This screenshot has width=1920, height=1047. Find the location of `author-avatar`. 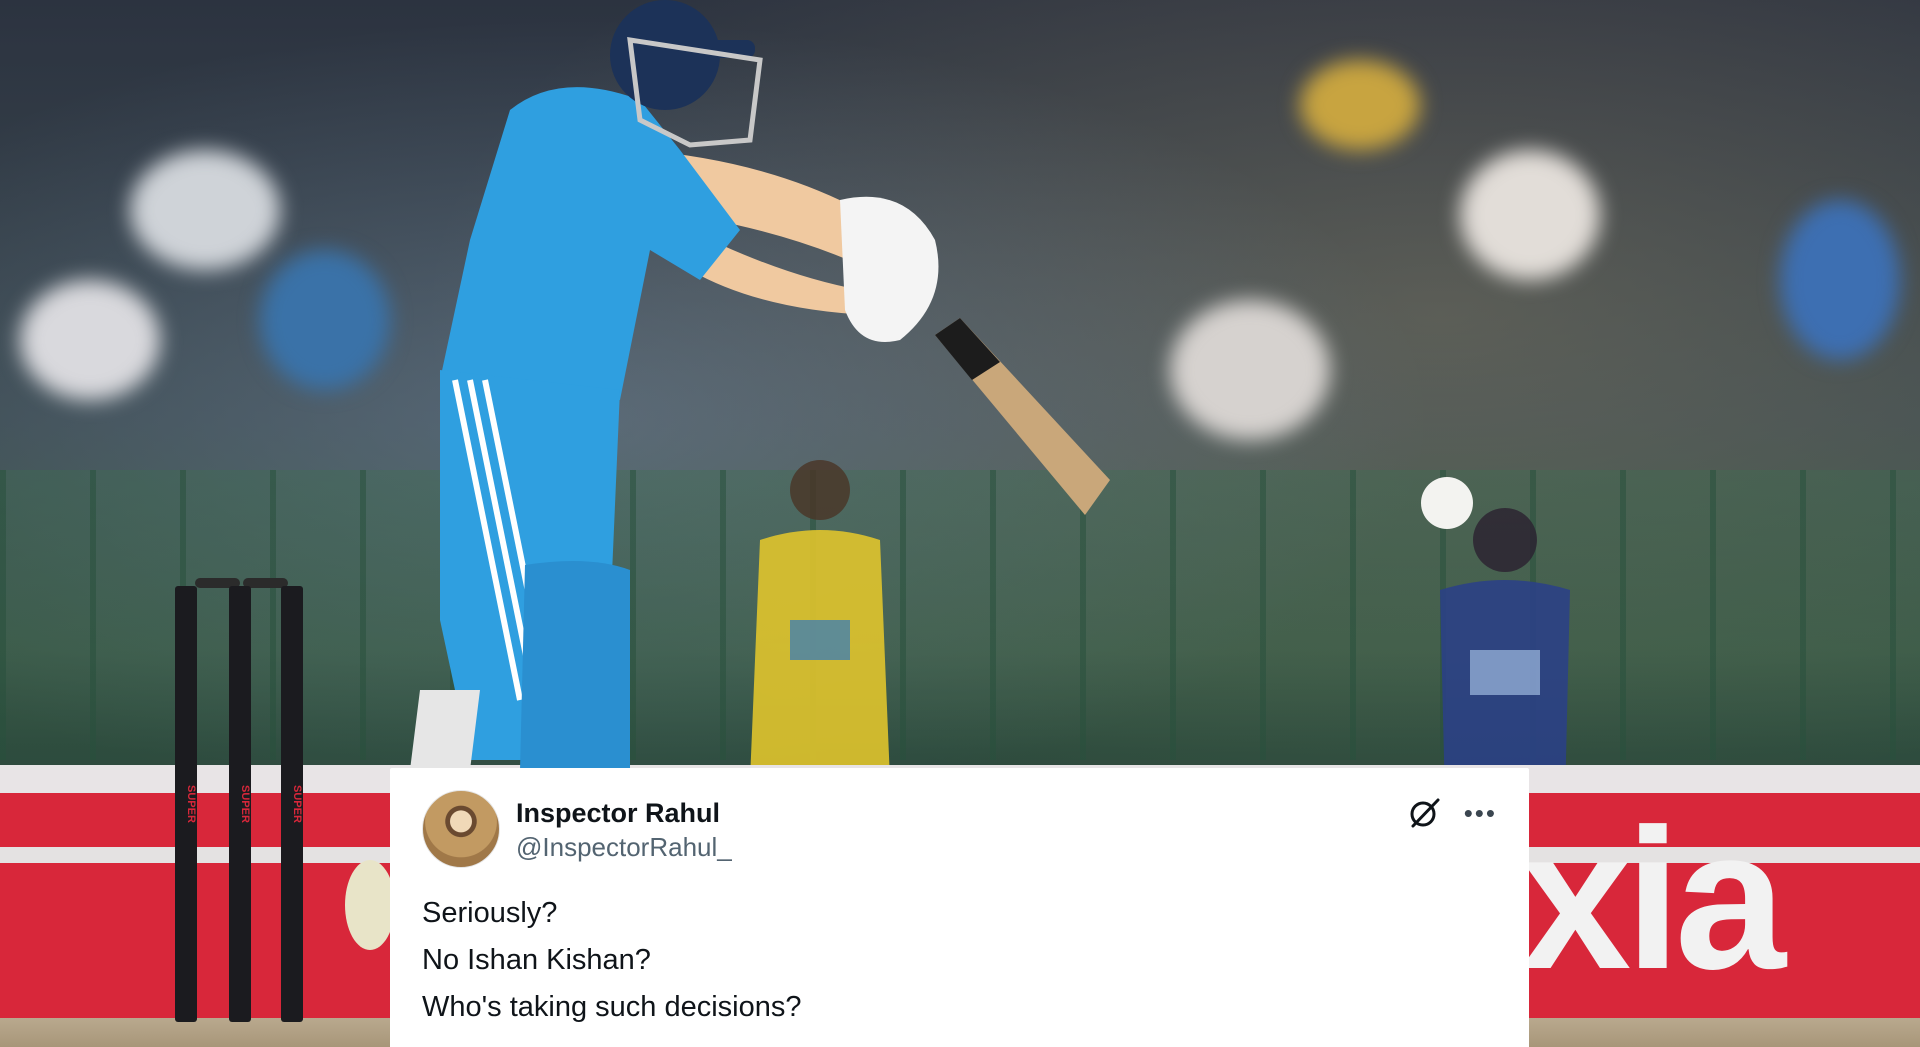

author-avatar is located at coordinates (461, 829).